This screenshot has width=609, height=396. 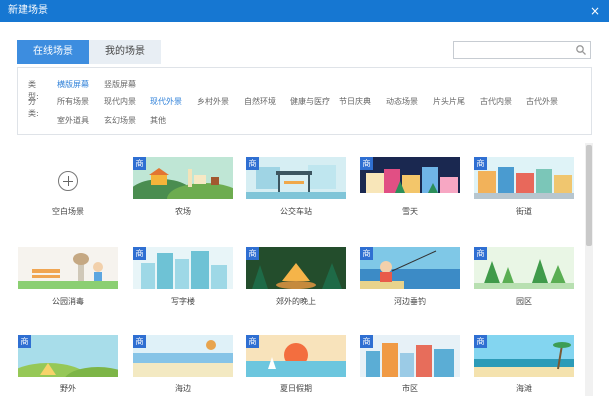 What do you see at coordinates (68, 301) in the screenshot?
I see `scene-label: 公园消毒` at bounding box center [68, 301].